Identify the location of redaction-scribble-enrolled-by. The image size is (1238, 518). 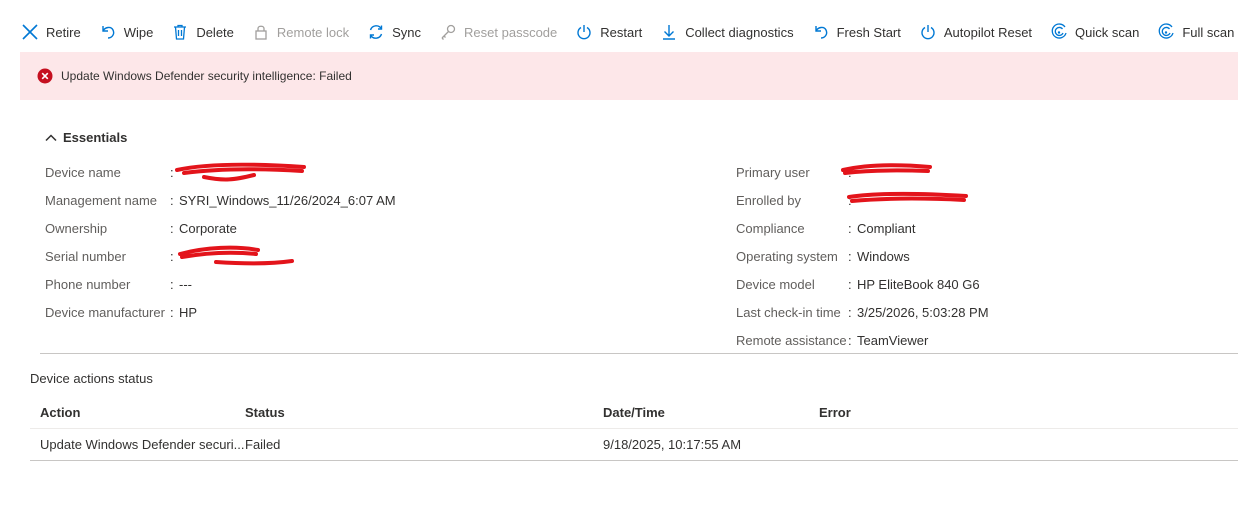
(907, 197).